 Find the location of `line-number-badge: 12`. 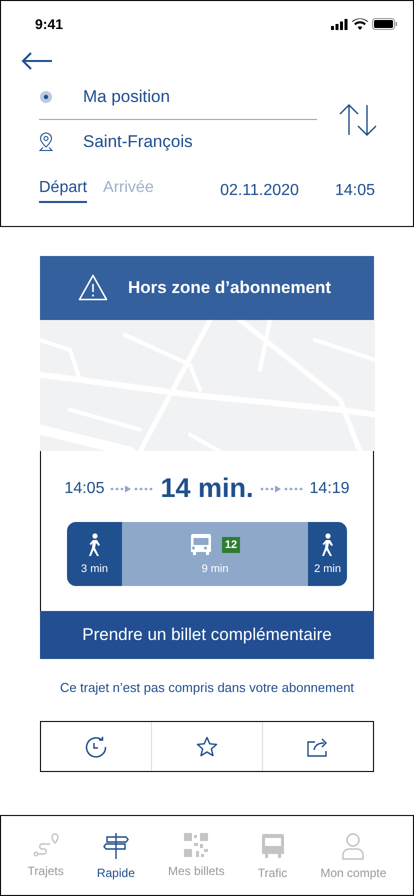

line-number-badge: 12 is located at coordinates (231, 545).